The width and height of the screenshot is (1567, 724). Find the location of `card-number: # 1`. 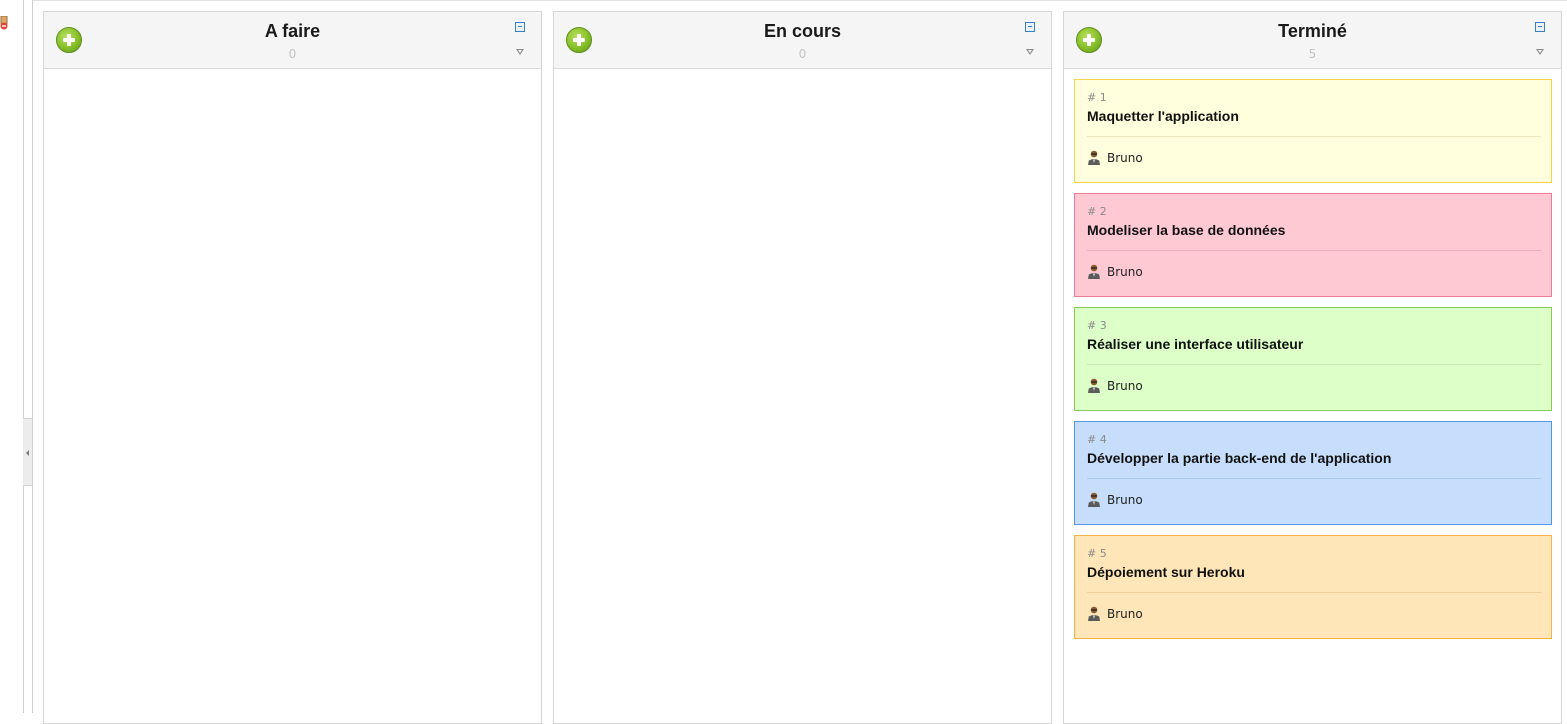

card-number: # 1 is located at coordinates (1097, 97).